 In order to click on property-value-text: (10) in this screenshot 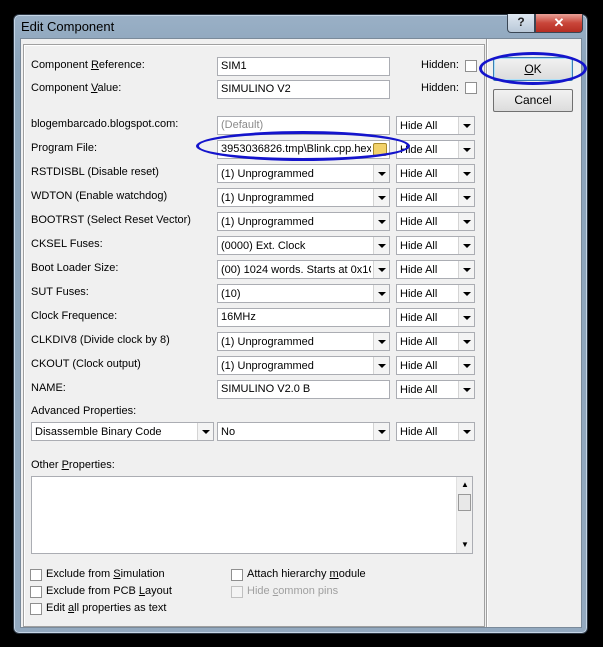, I will do `click(231, 294)`.